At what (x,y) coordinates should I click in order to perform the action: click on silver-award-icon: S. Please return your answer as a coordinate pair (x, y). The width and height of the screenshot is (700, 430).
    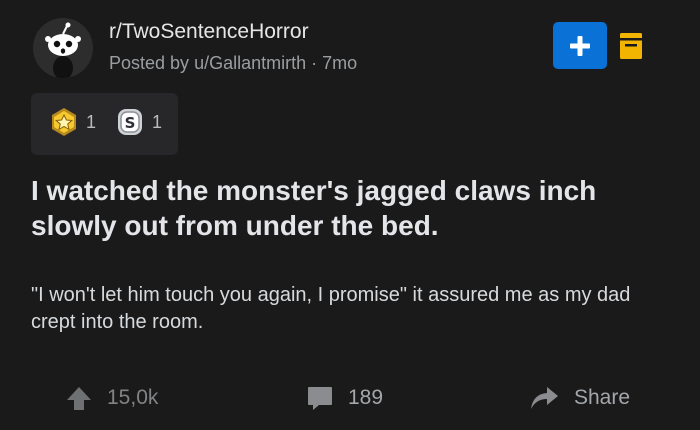
    Looking at the image, I should click on (130, 122).